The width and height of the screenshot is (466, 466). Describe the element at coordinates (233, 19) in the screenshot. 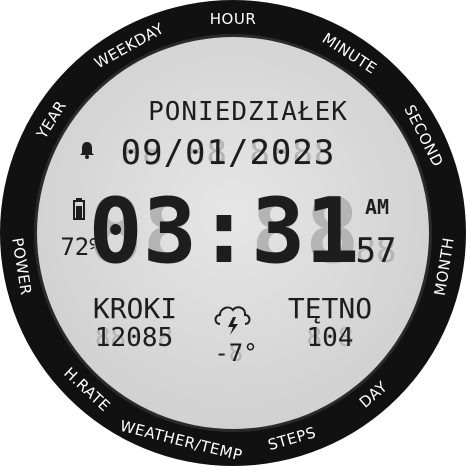

I see `bezel-label-hour: HOUR` at that location.